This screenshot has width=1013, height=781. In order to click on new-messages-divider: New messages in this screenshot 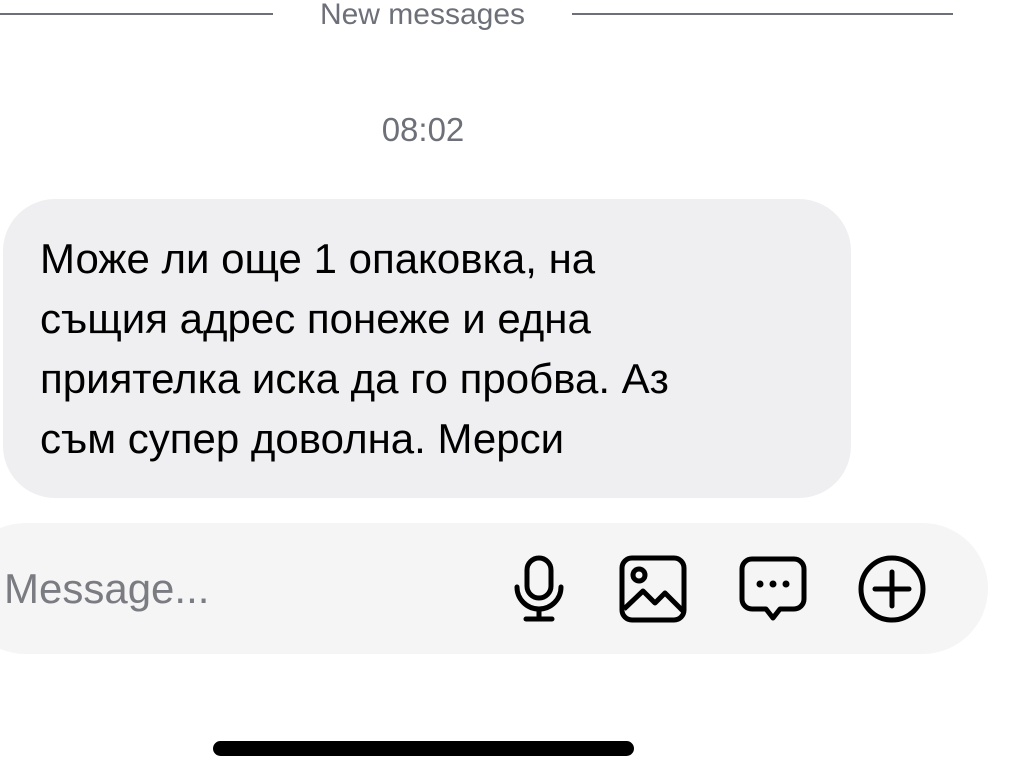, I will do `click(506, 15)`.